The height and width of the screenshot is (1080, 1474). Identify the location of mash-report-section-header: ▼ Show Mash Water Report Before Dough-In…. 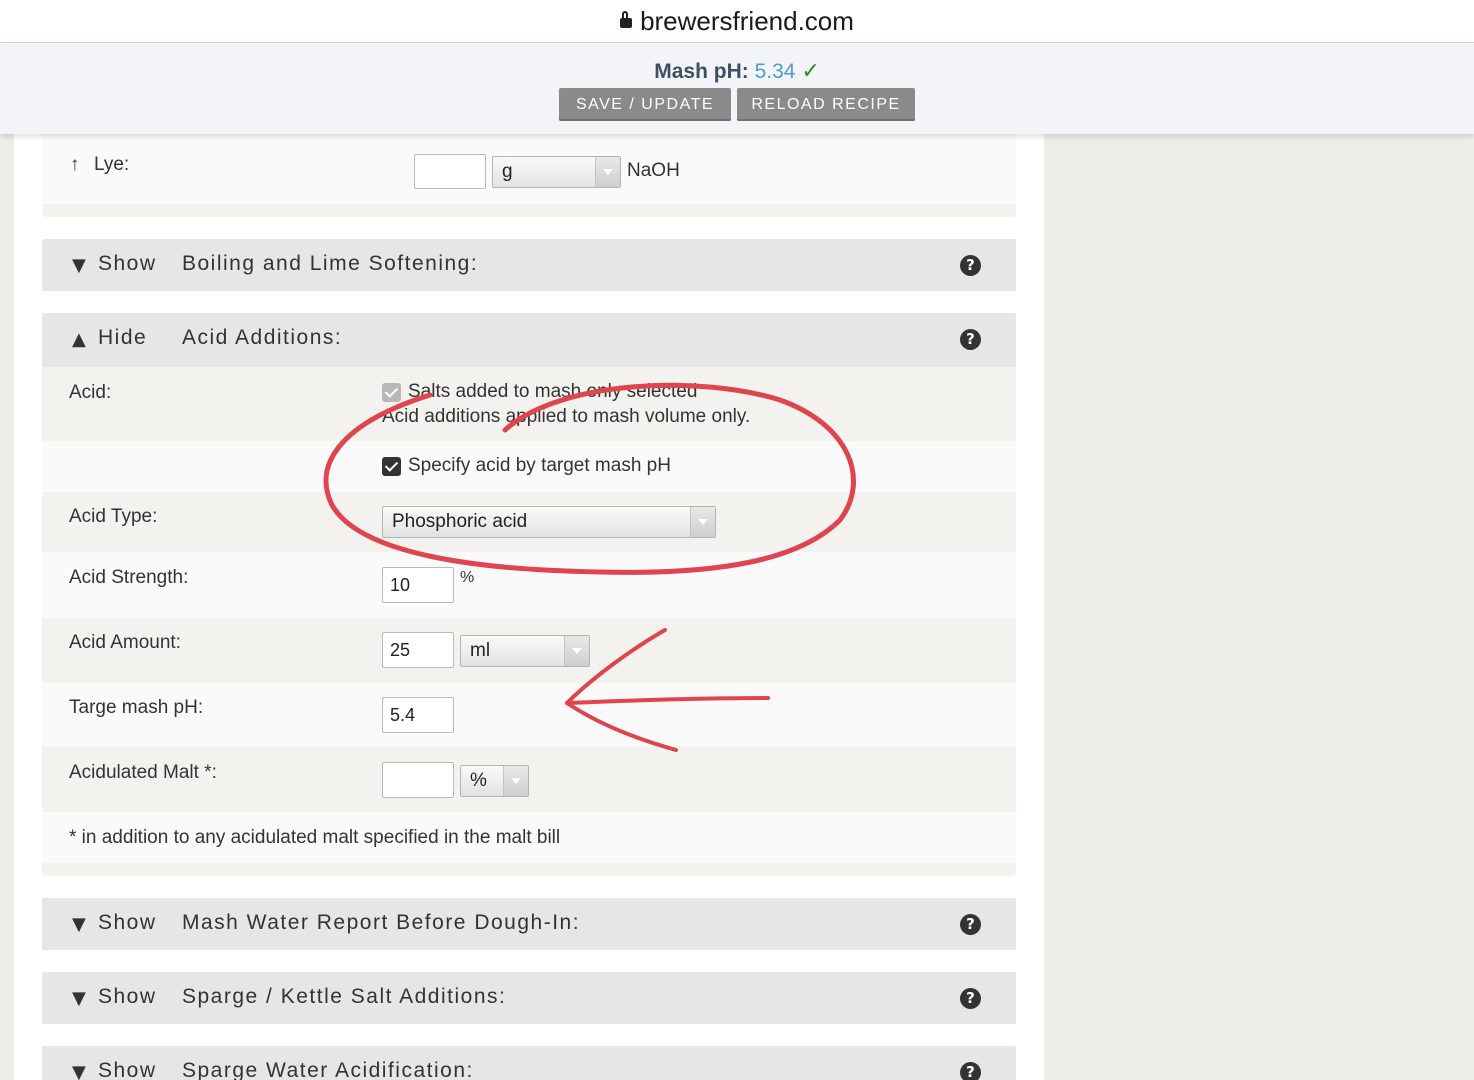
(529, 924).